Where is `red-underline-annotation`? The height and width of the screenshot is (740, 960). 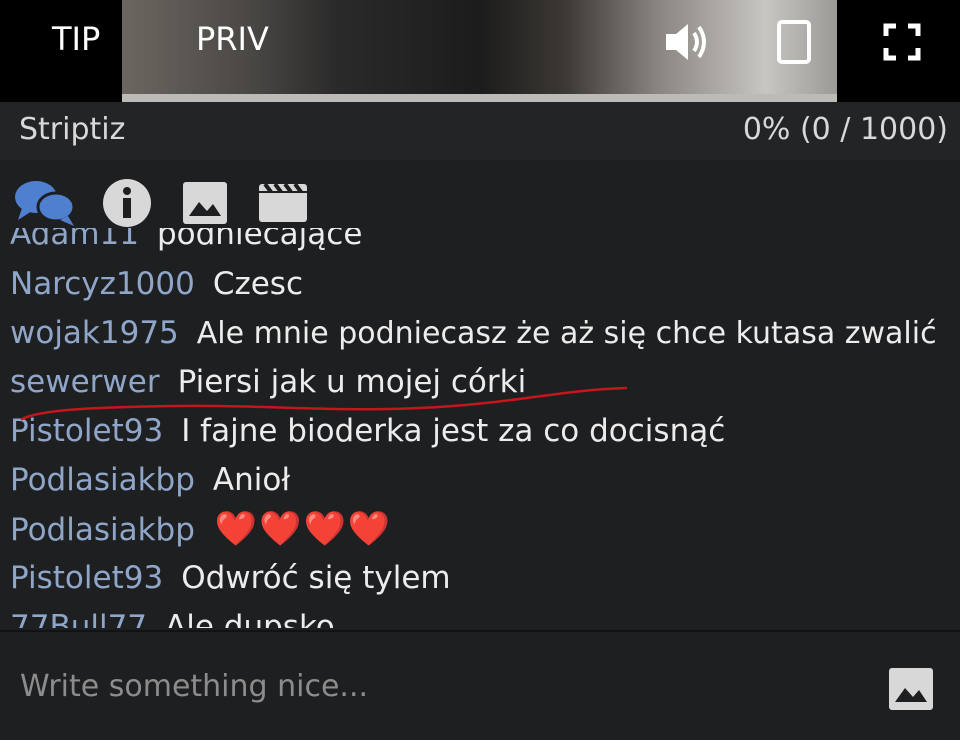 red-underline-annotation is located at coordinates (324, 403).